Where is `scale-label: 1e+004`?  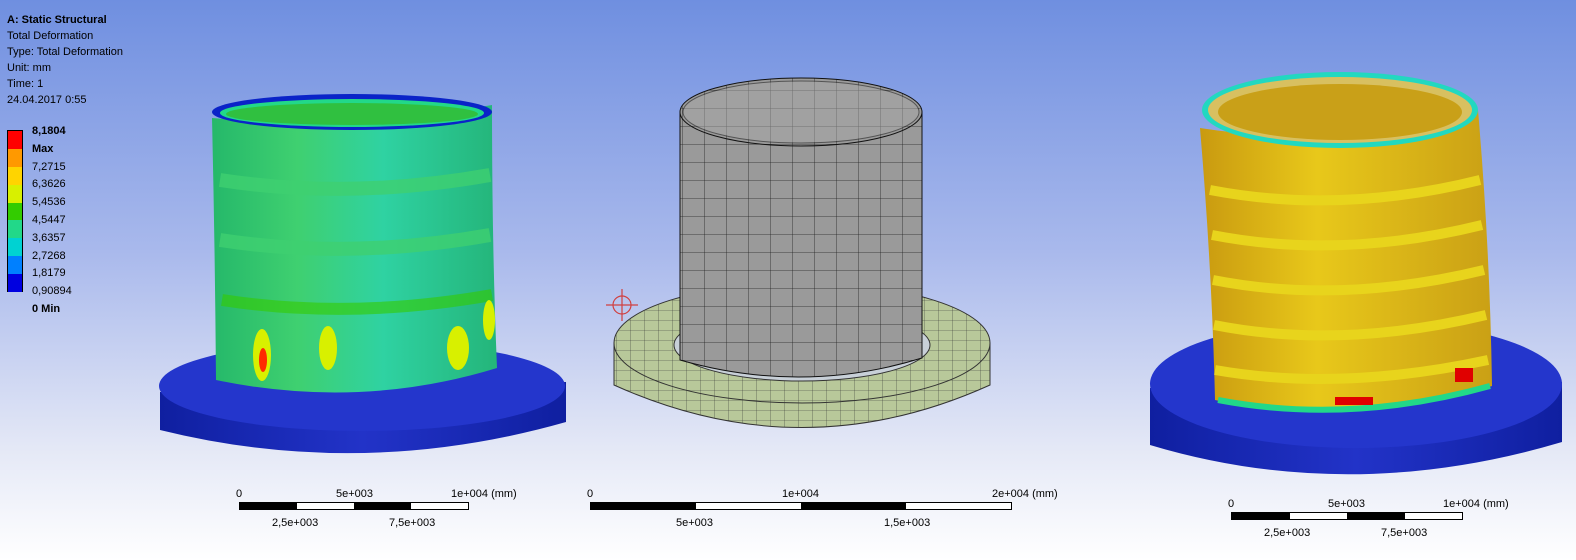
scale-label: 1e+004 is located at coordinates (801, 494).